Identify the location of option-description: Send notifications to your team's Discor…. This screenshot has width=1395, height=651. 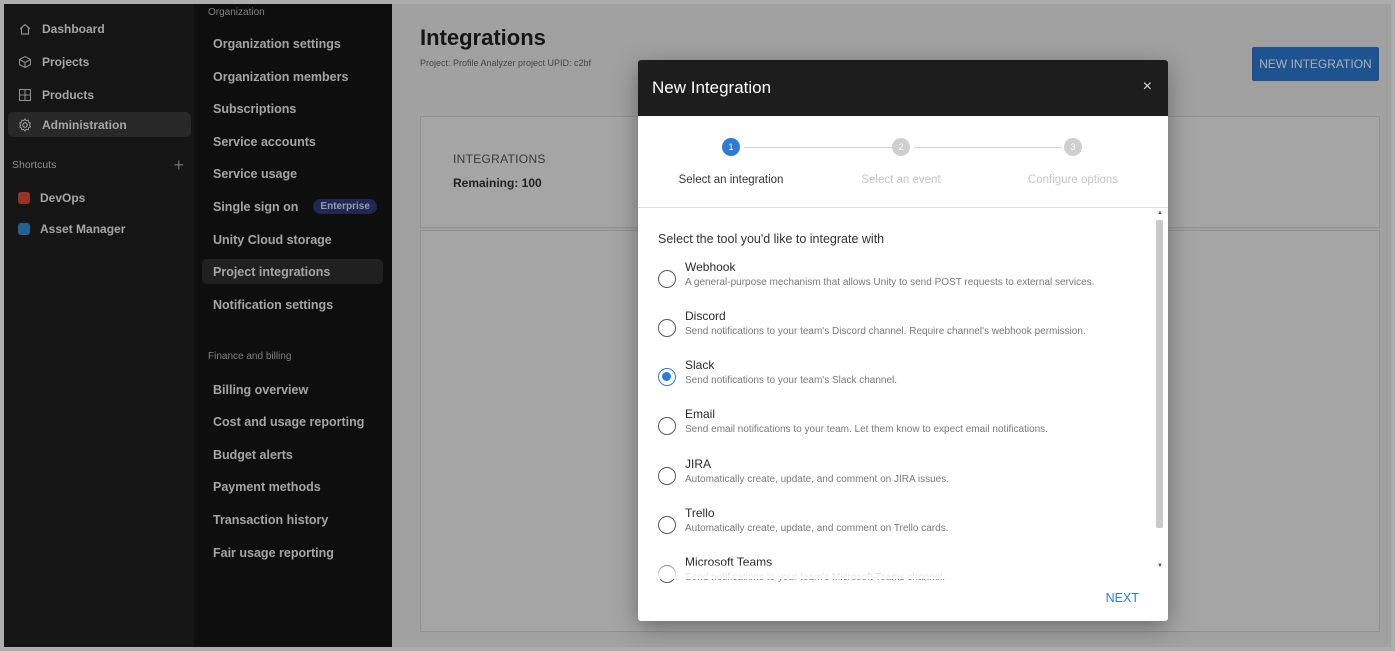
(885, 331).